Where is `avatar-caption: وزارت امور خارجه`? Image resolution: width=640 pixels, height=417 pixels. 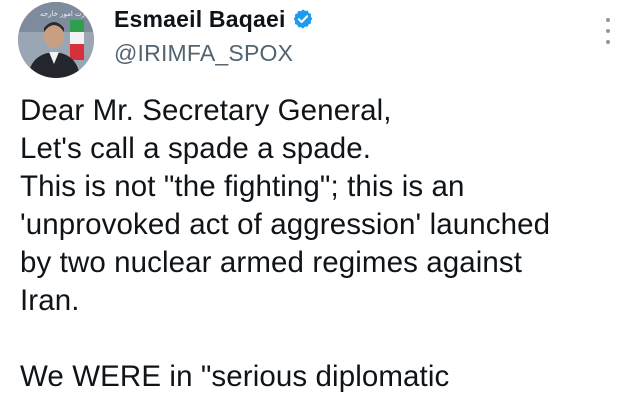
avatar-caption: وزارت امور خارجه is located at coordinates (67, 14).